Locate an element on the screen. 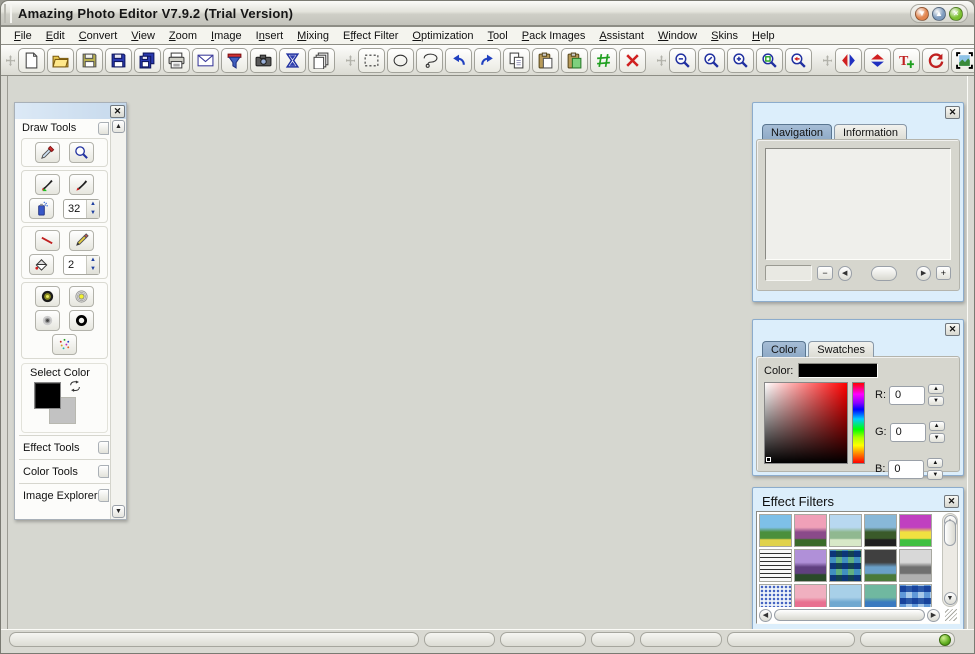  select-ellipse-button is located at coordinates (400, 60).